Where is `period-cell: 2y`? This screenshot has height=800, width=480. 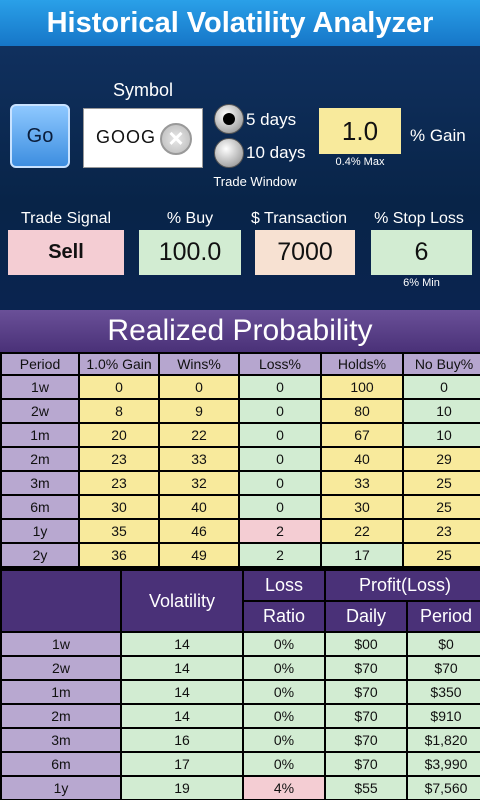
period-cell: 2y is located at coordinates (40, 555).